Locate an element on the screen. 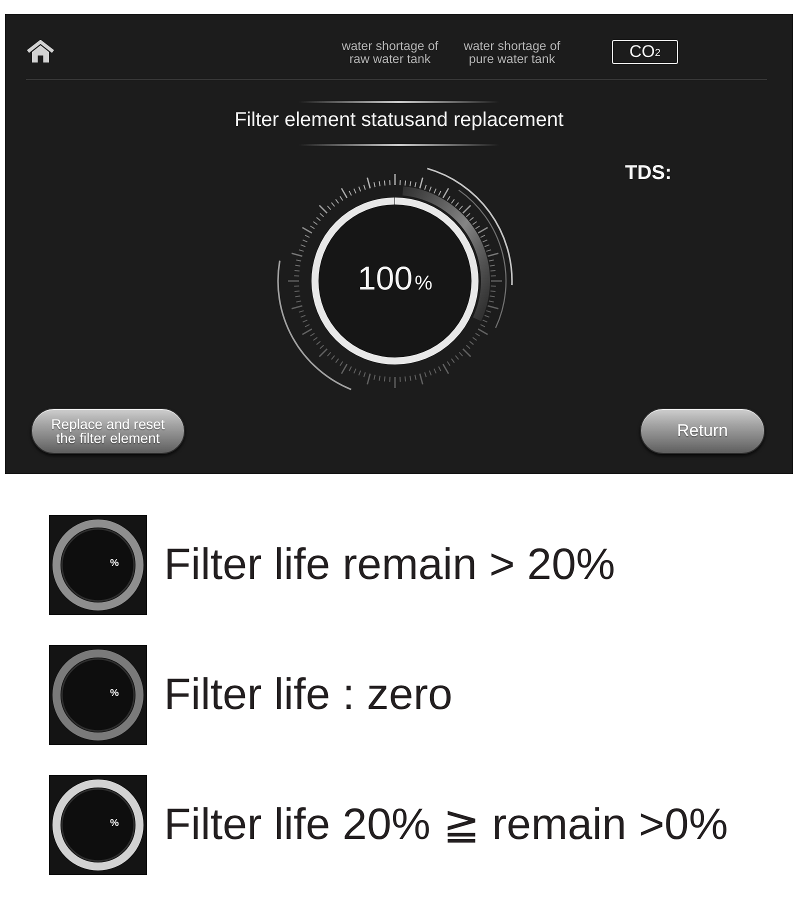  reset-filter-button: Replace and reset the filter element is located at coordinates (108, 431).